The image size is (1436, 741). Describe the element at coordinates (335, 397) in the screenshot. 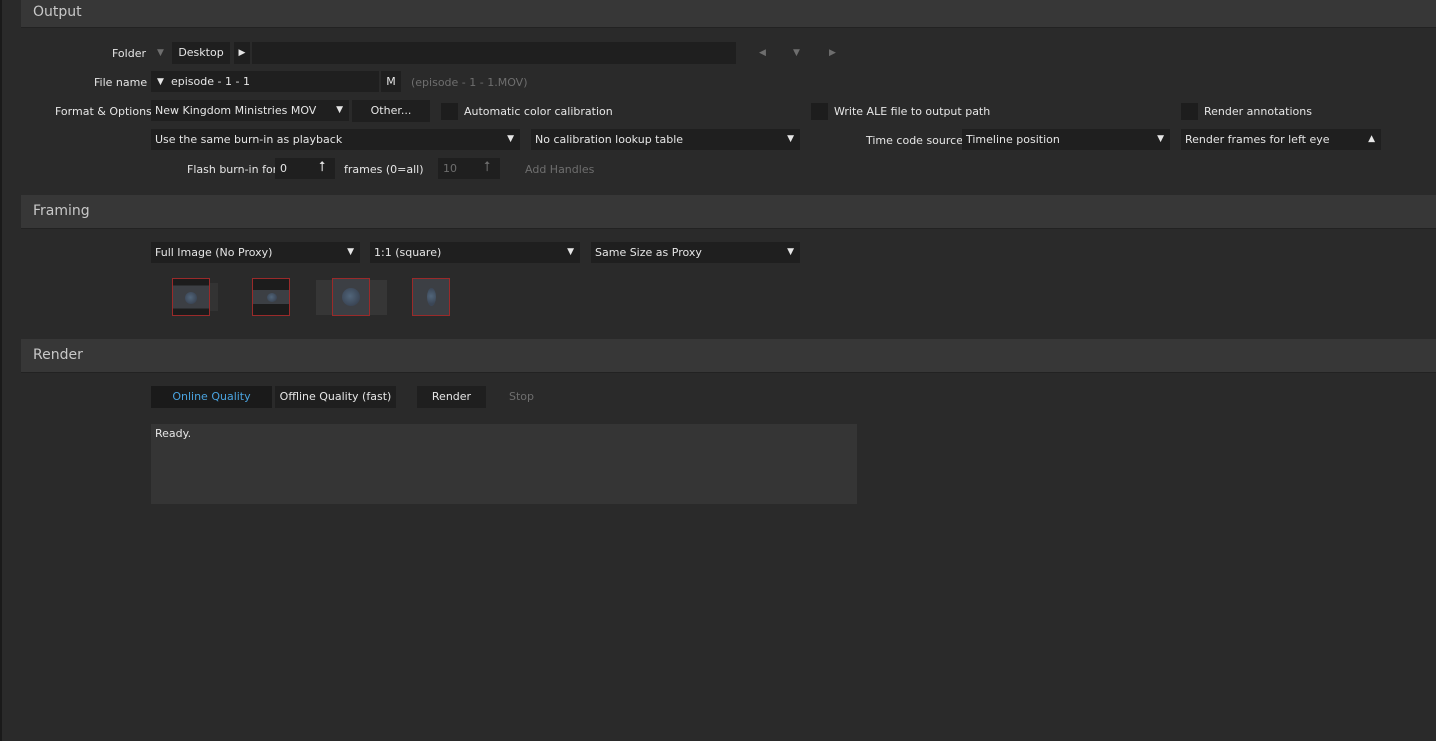

I see `offline-quality-button: Offline Quality (fast)` at that location.